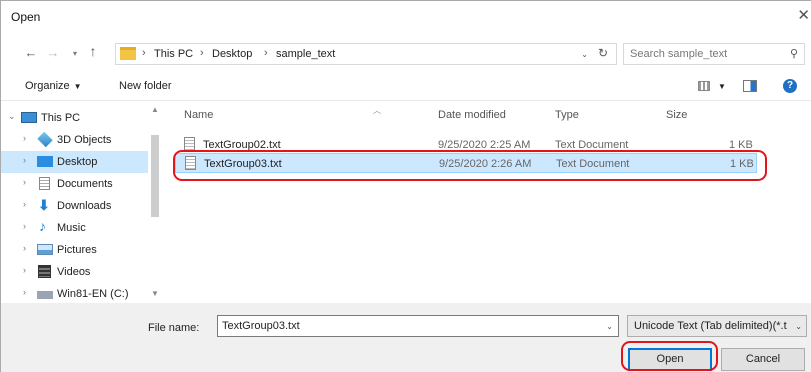  What do you see at coordinates (198, 115) in the screenshot?
I see `column-header-name: Name` at bounding box center [198, 115].